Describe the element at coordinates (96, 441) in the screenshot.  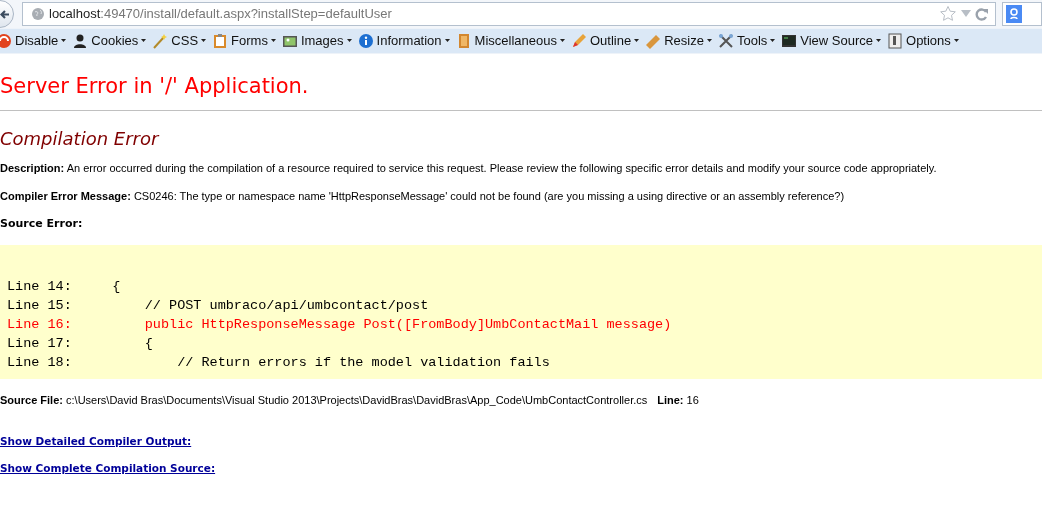
I see `link: Show Detailed Compiler Output:` at that location.